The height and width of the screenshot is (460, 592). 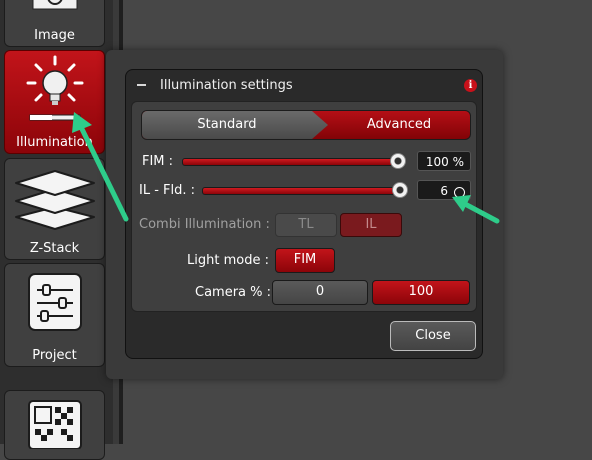 What do you see at coordinates (233, 292) in the screenshot?
I see `camera-label: Camera % :` at bounding box center [233, 292].